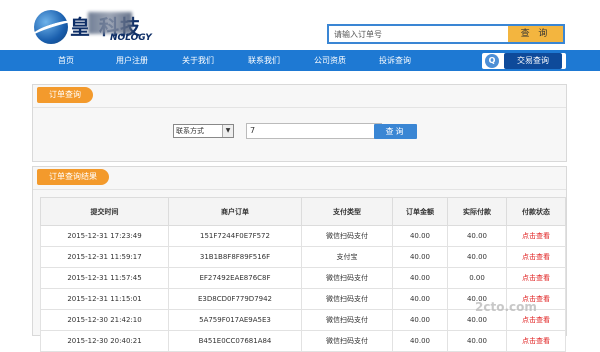 The width and height of the screenshot is (600, 352). Describe the element at coordinates (235, 257) in the screenshot. I see `merchant-order-cell: 31B1B8F8F89F516F` at that location.